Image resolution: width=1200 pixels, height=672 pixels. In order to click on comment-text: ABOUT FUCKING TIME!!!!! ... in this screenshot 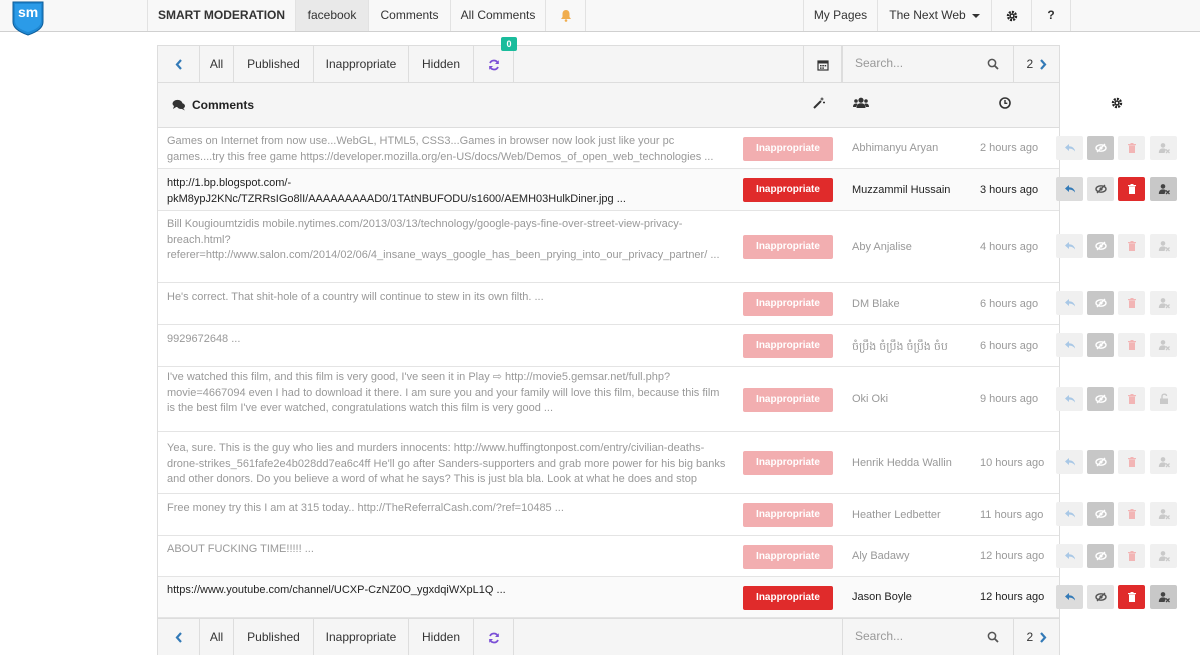, I will do `click(448, 558)`.